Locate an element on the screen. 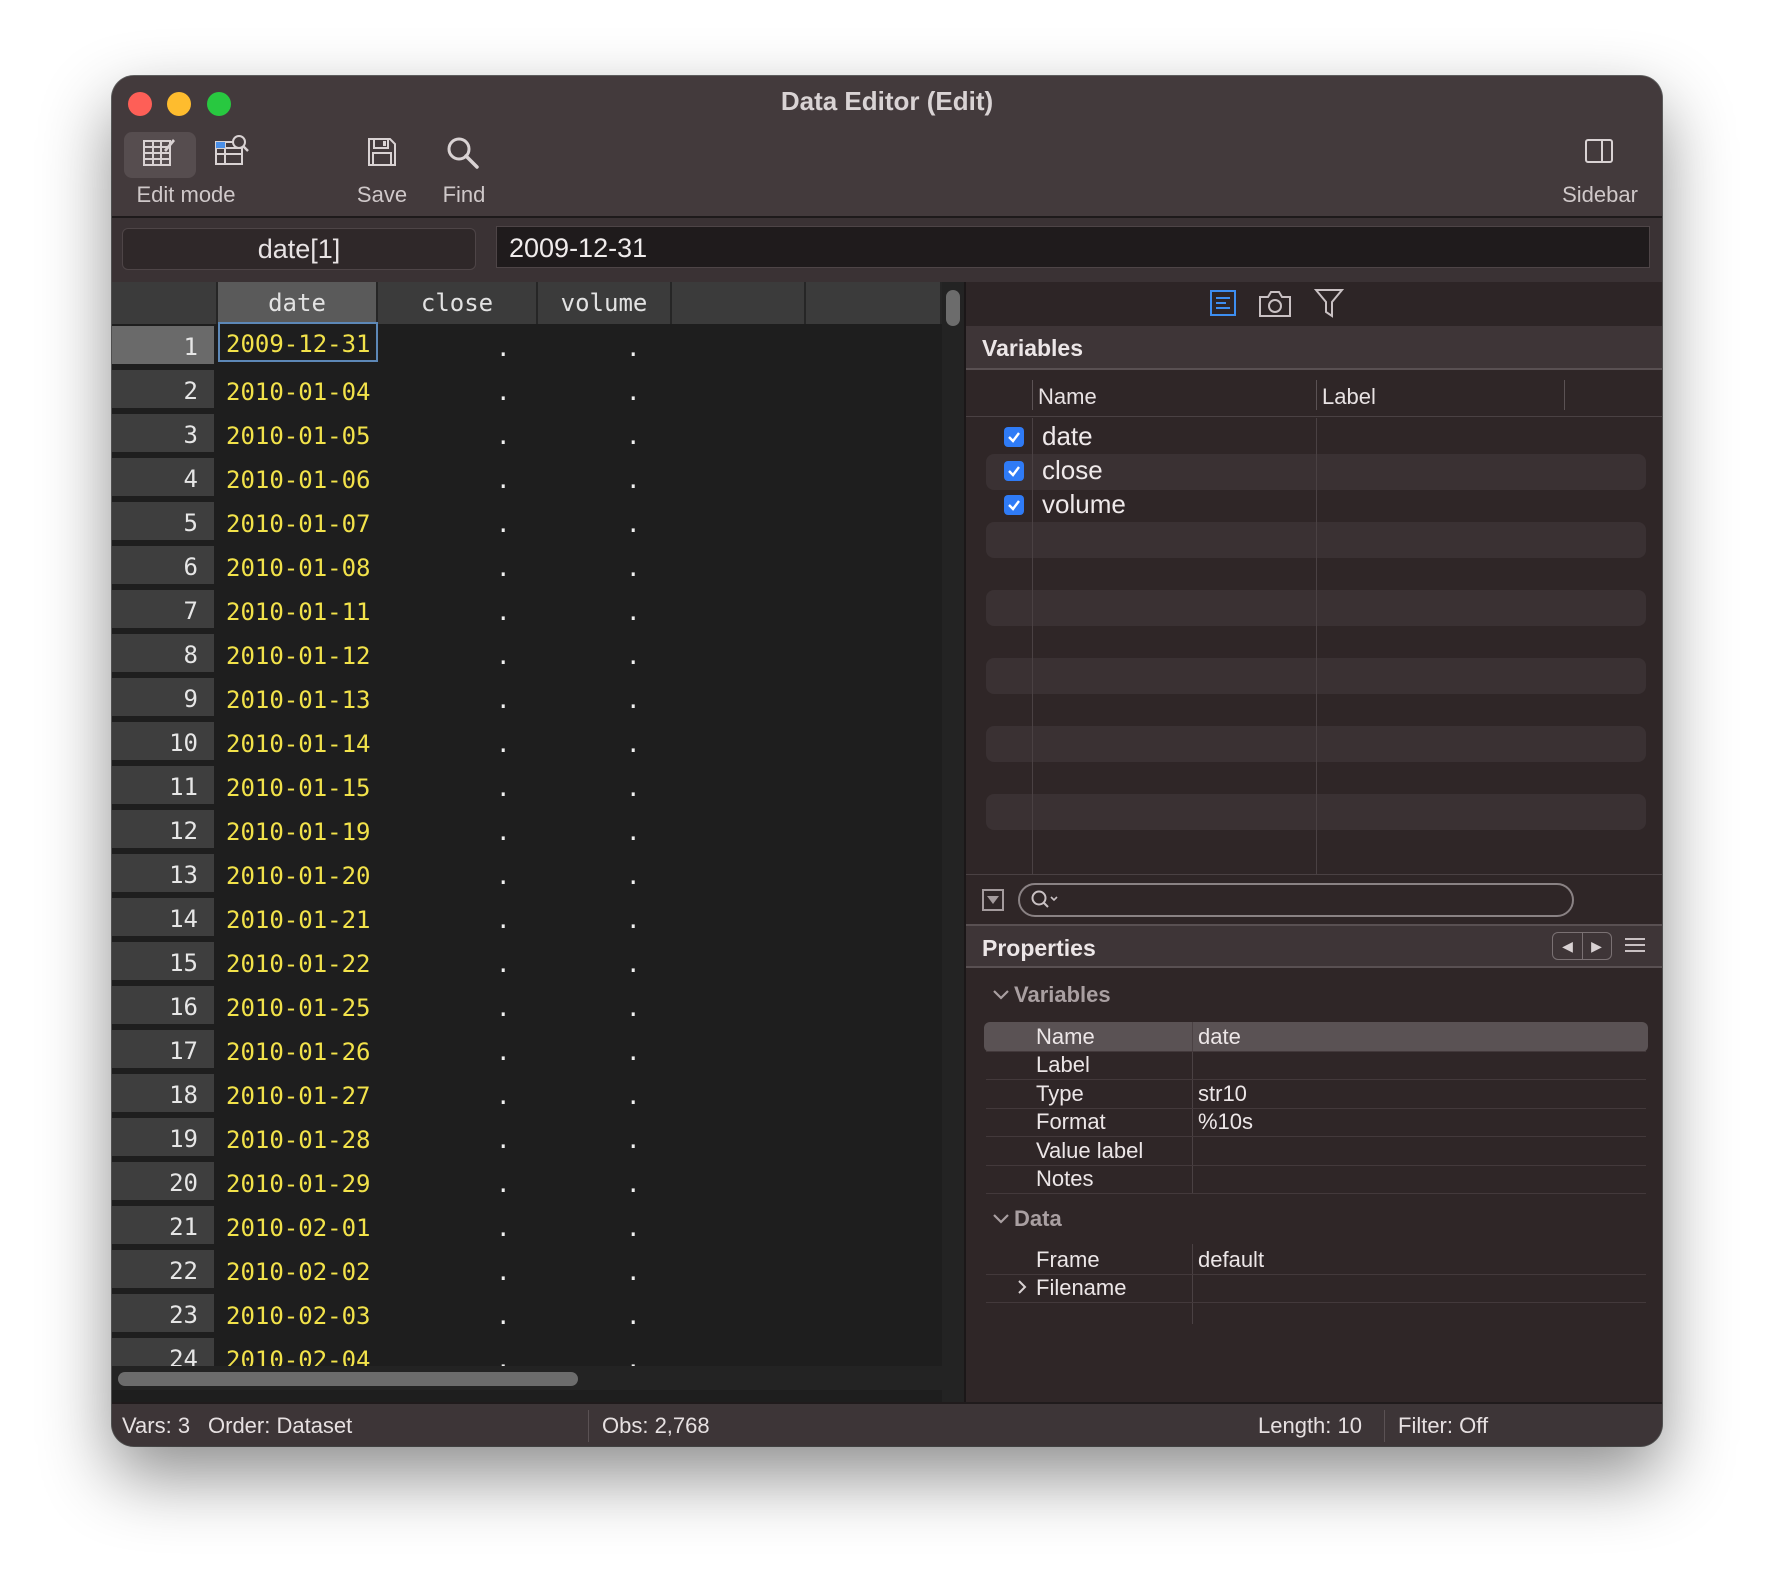 The height and width of the screenshot is (1594, 1774). row-header: 4 is located at coordinates (163, 478).